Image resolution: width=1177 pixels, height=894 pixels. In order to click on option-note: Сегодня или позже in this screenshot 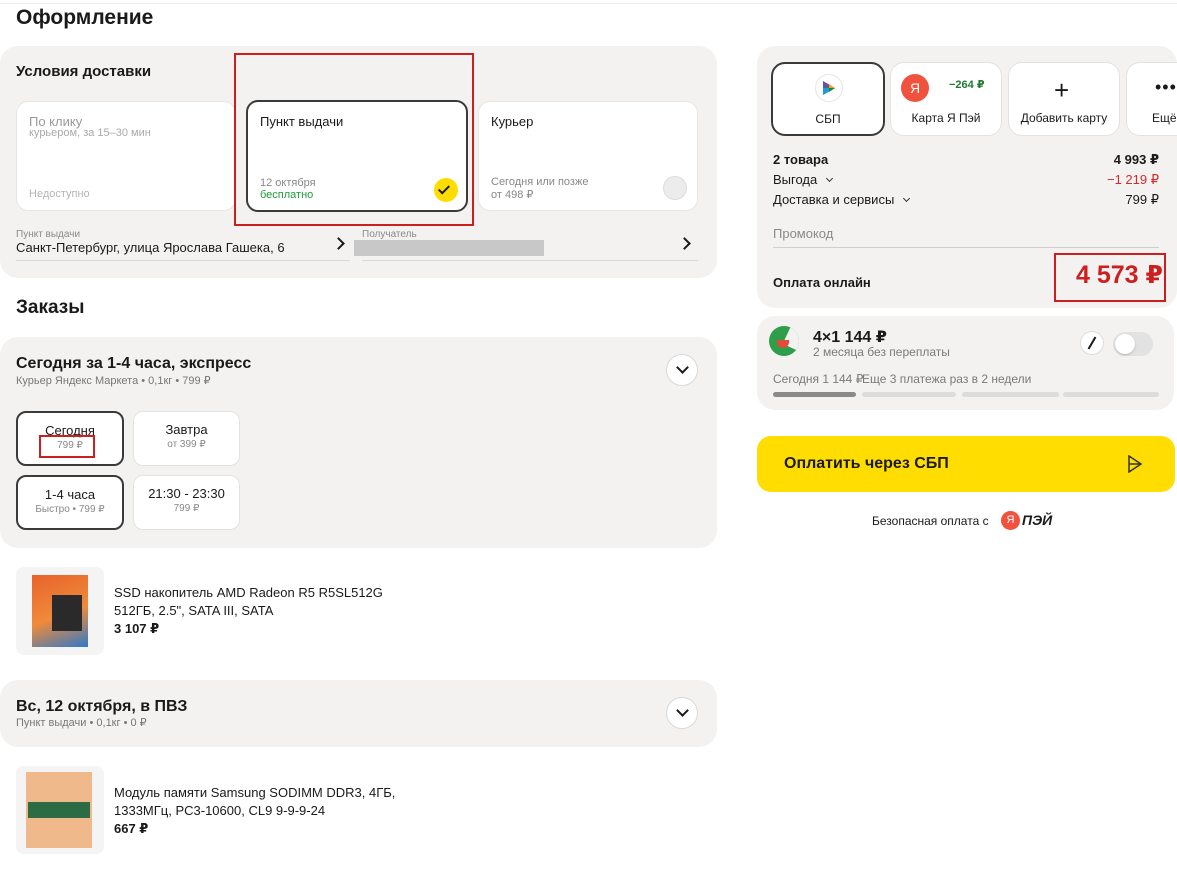, I will do `click(540, 182)`.